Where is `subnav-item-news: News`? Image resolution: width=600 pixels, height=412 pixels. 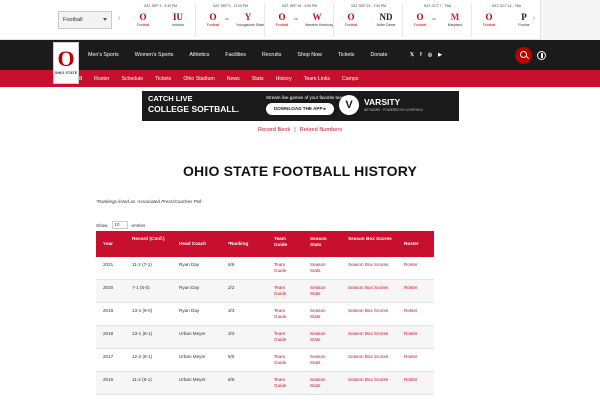
subnav-item-news: News is located at coordinates (233, 79).